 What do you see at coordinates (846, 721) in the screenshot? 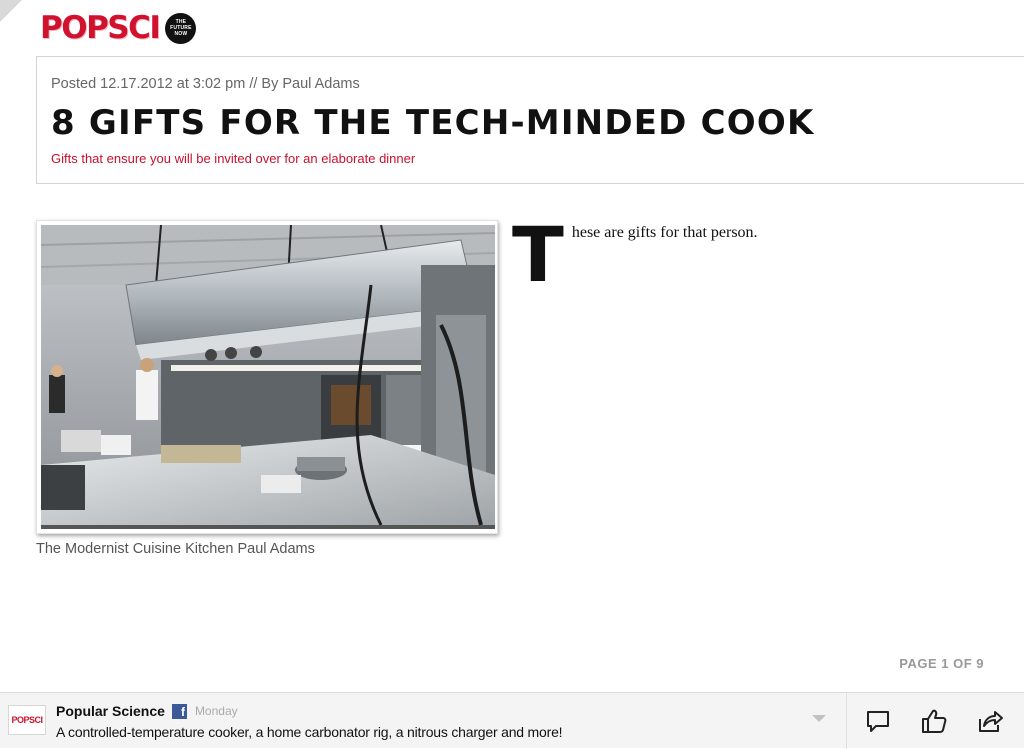
I see `divider` at bounding box center [846, 721].